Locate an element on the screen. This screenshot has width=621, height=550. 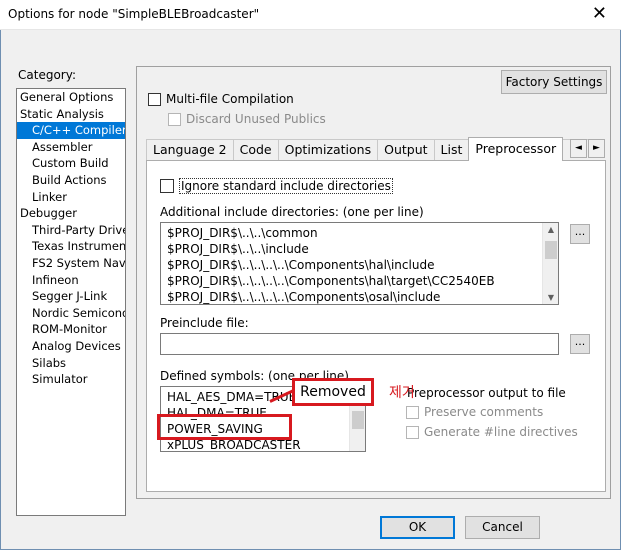
category-label: Category: is located at coordinates (47, 75).